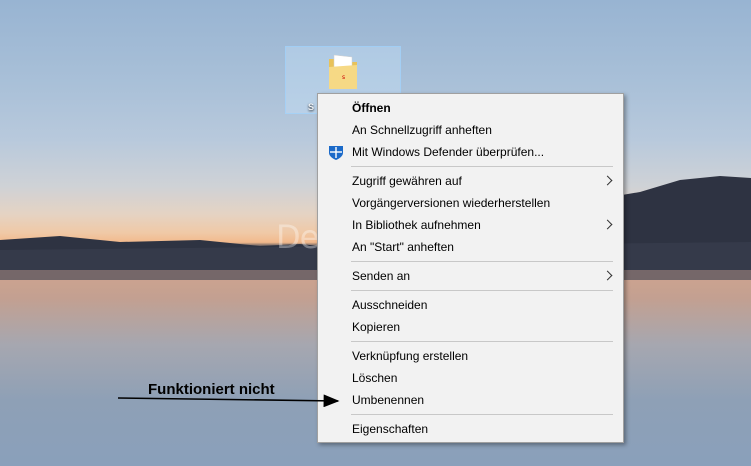  I want to click on menu-item-restore-previous: Vorgängerversionen wiederherstellen, so click(470, 203).